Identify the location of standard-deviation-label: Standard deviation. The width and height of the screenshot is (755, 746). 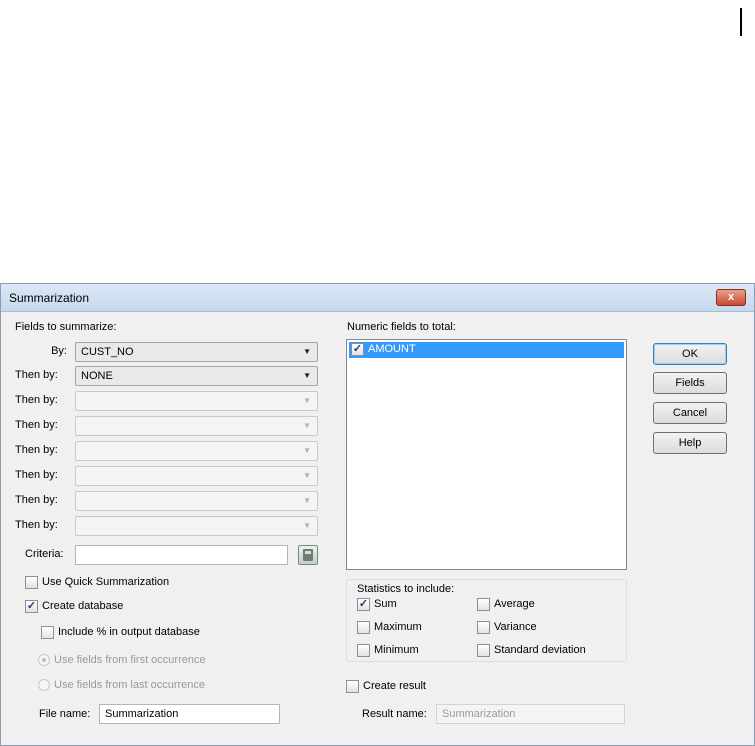
(540, 650).